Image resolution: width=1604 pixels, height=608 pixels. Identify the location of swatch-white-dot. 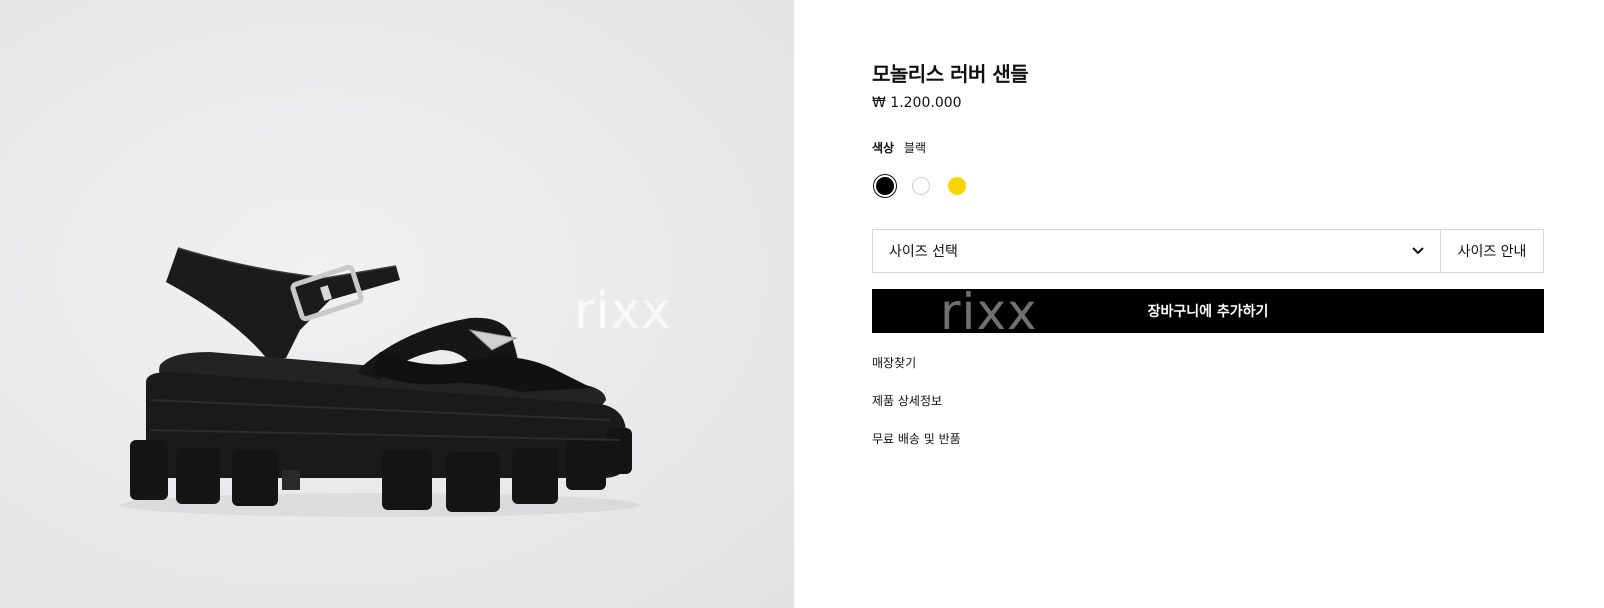
(921, 186).